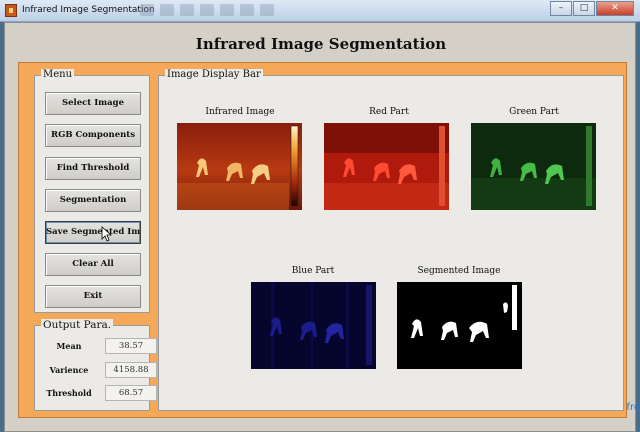  What do you see at coordinates (96, 394) in the screenshot?
I see `threshold-row: Threshold 68.57` at bounding box center [96, 394].